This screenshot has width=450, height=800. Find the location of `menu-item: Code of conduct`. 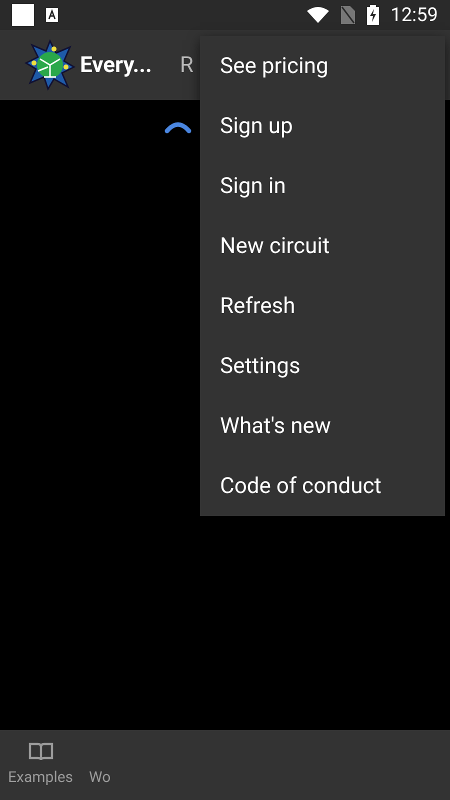

menu-item: Code of conduct is located at coordinates (322, 486).